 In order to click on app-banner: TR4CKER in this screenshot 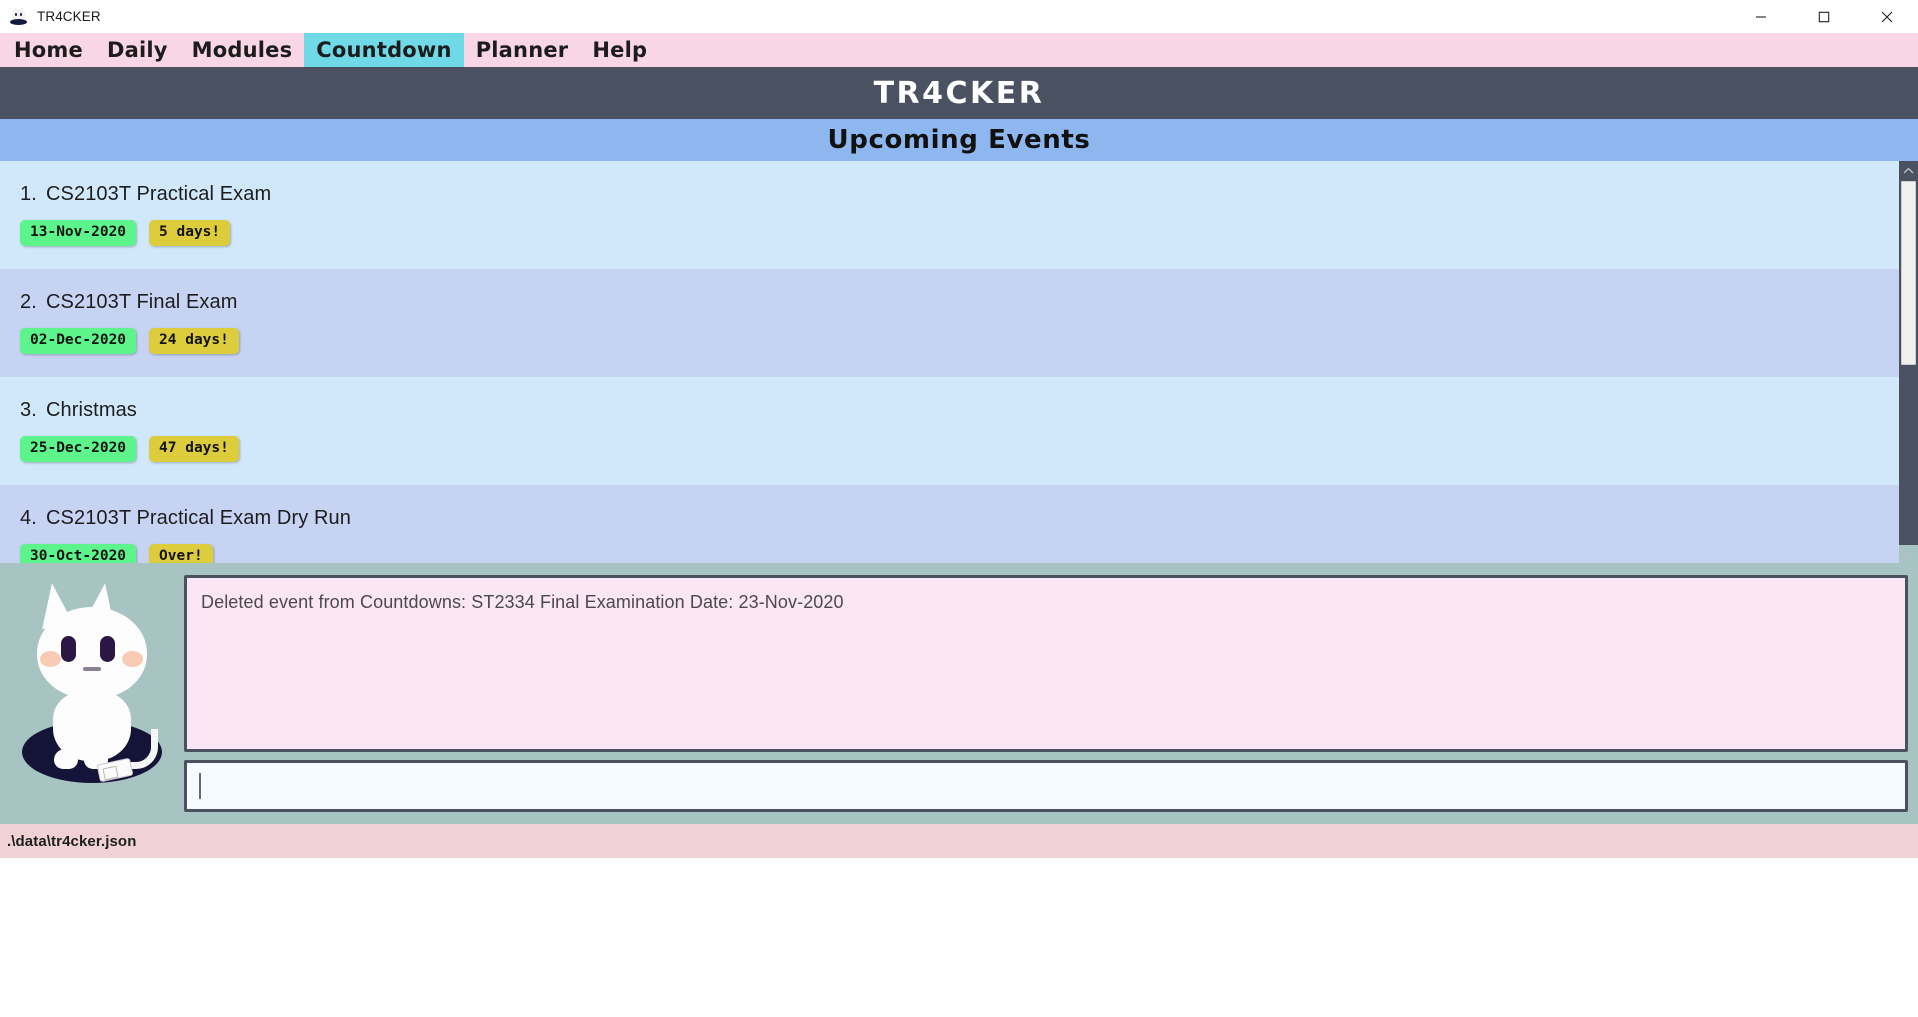, I will do `click(959, 93)`.